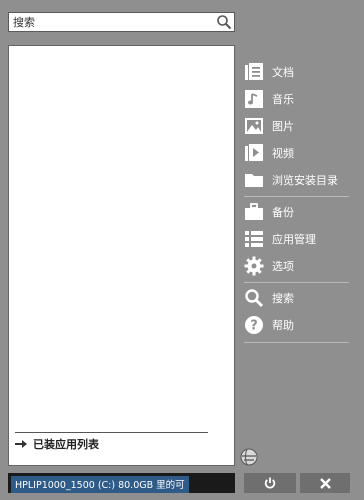 This screenshot has width=364, height=500. What do you see at coordinates (254, 239) in the screenshot?
I see `list-icon` at bounding box center [254, 239].